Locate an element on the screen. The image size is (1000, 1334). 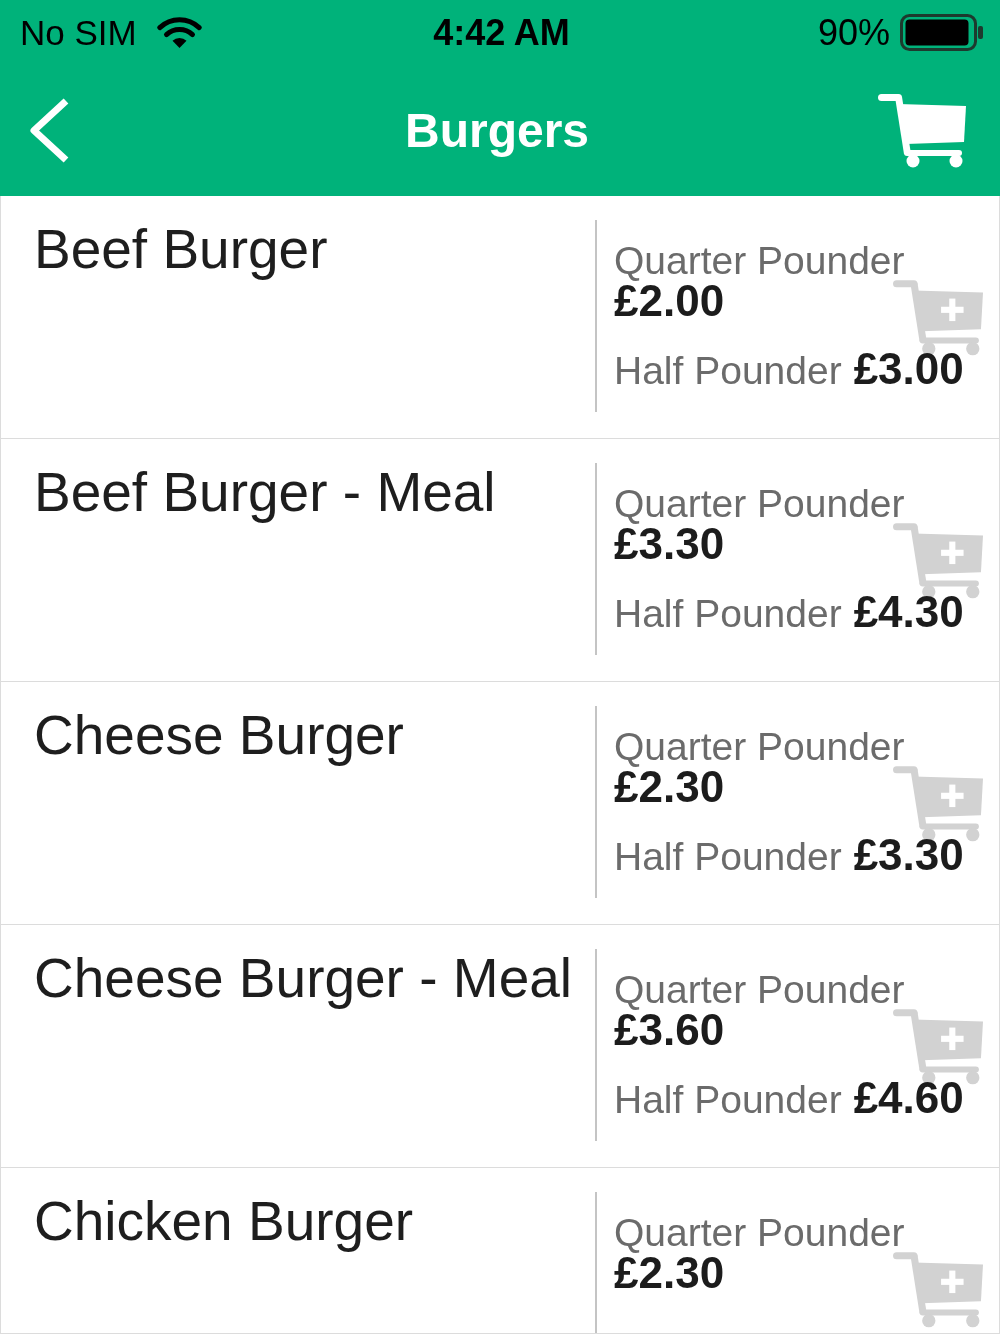
price-label: £4.30 is located at coordinates (908, 612).